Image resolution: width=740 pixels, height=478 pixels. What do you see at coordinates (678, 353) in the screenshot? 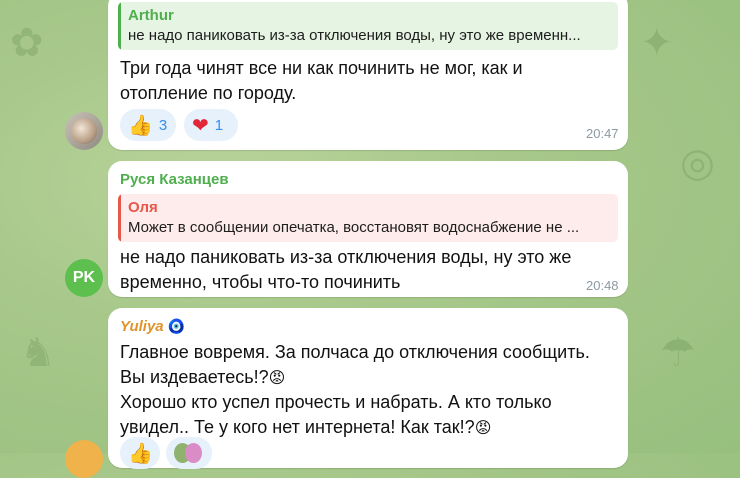
I see `background-pattern: ☂` at bounding box center [678, 353].